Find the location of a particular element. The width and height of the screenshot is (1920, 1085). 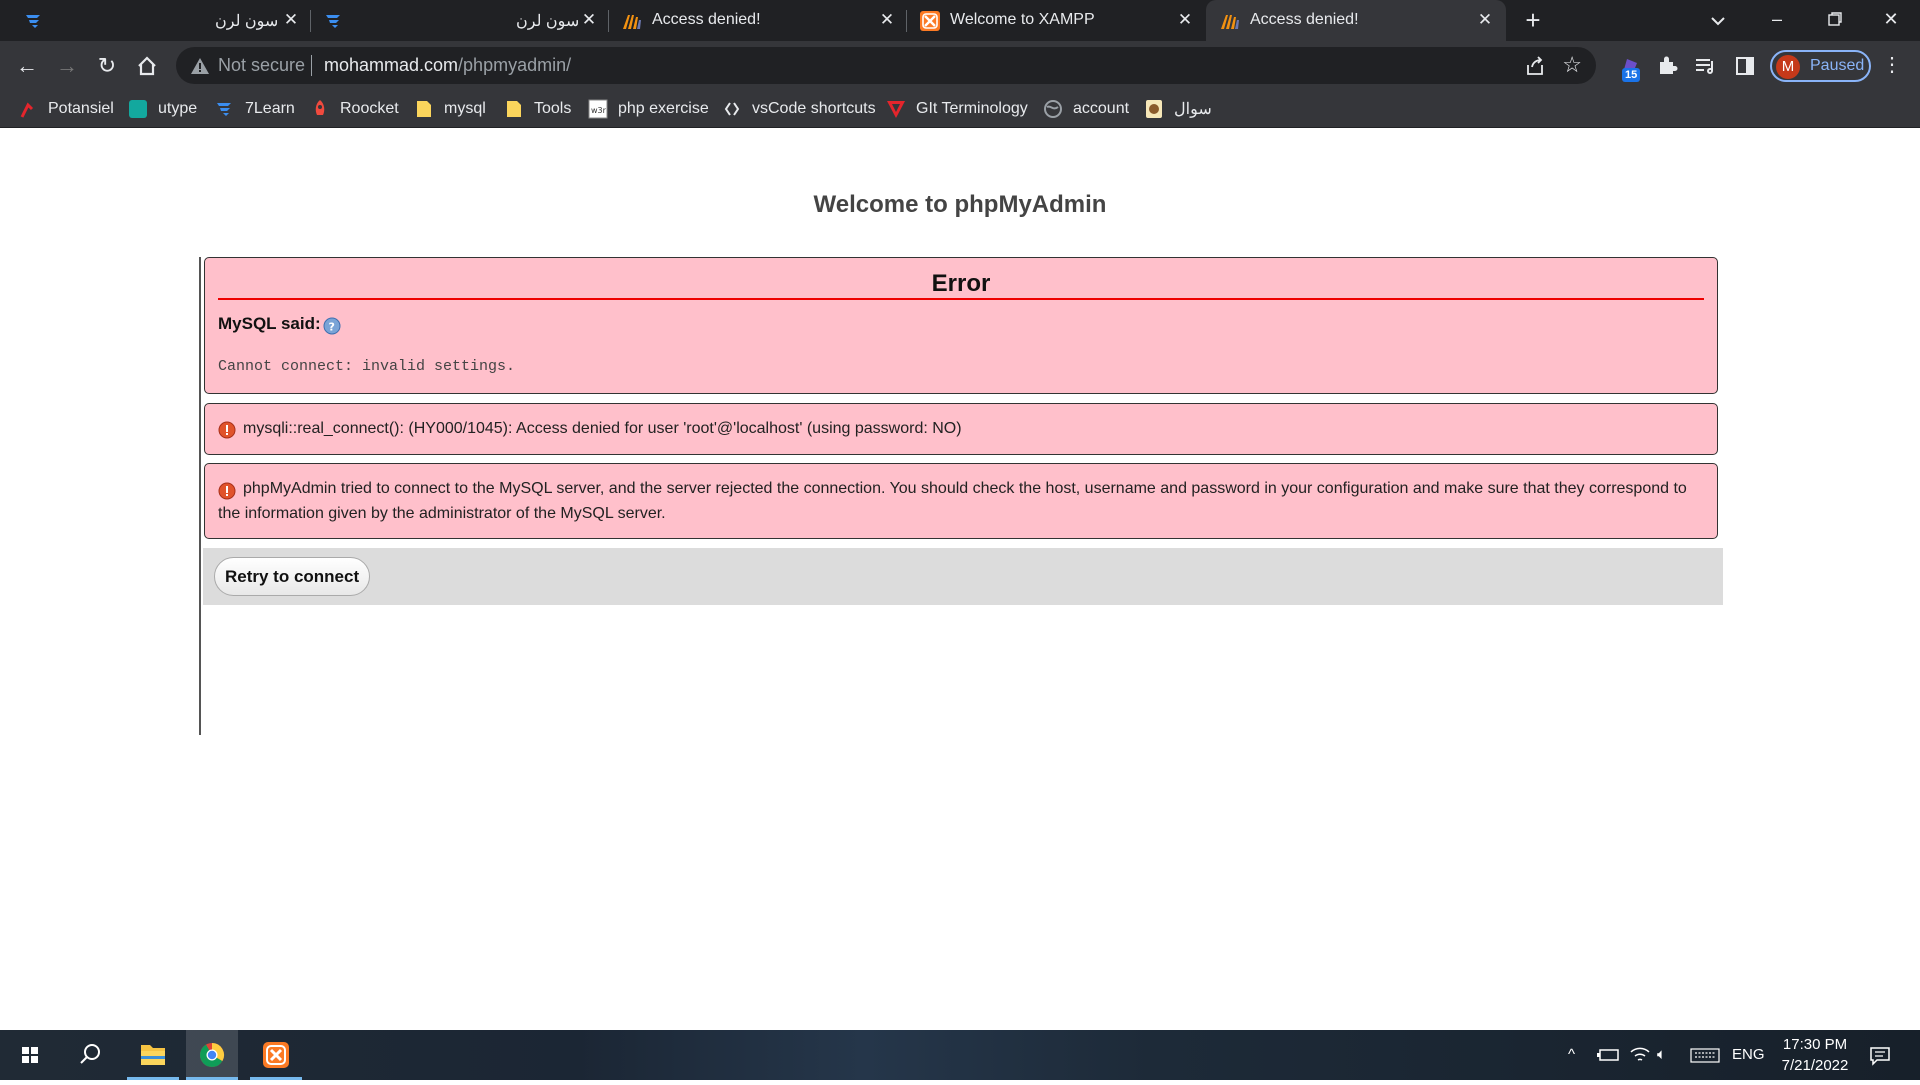

error-message: Cannot connect: invalid settings. is located at coordinates (367, 366).